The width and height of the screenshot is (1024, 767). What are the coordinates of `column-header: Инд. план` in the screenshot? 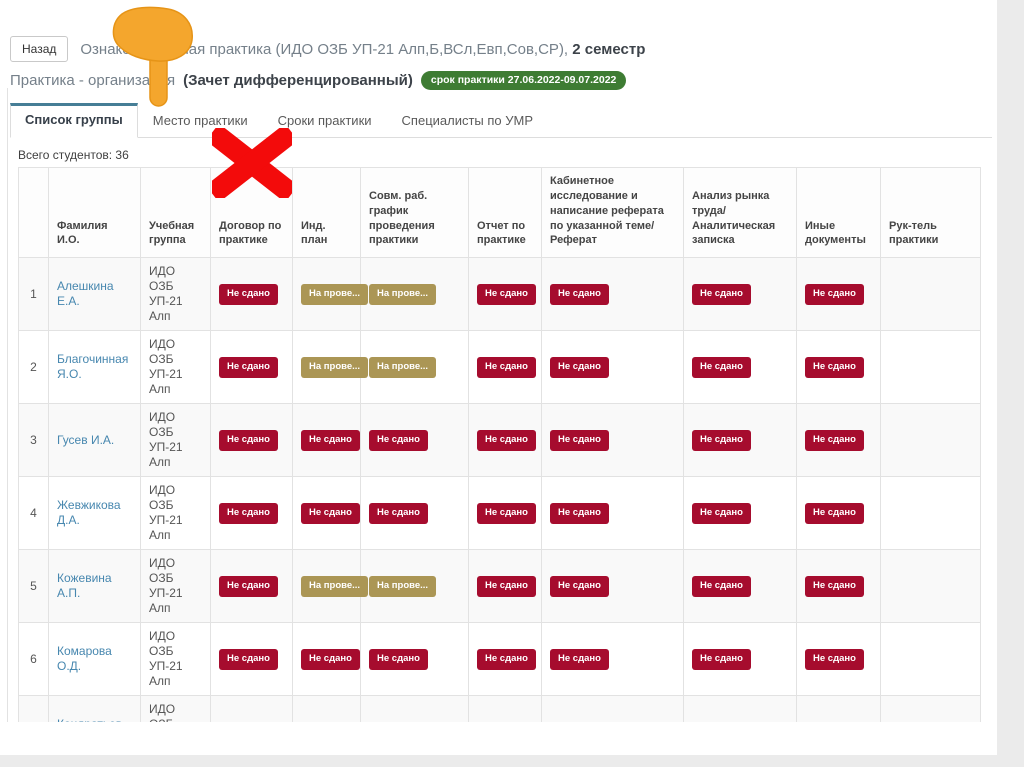 It's located at (326, 212).